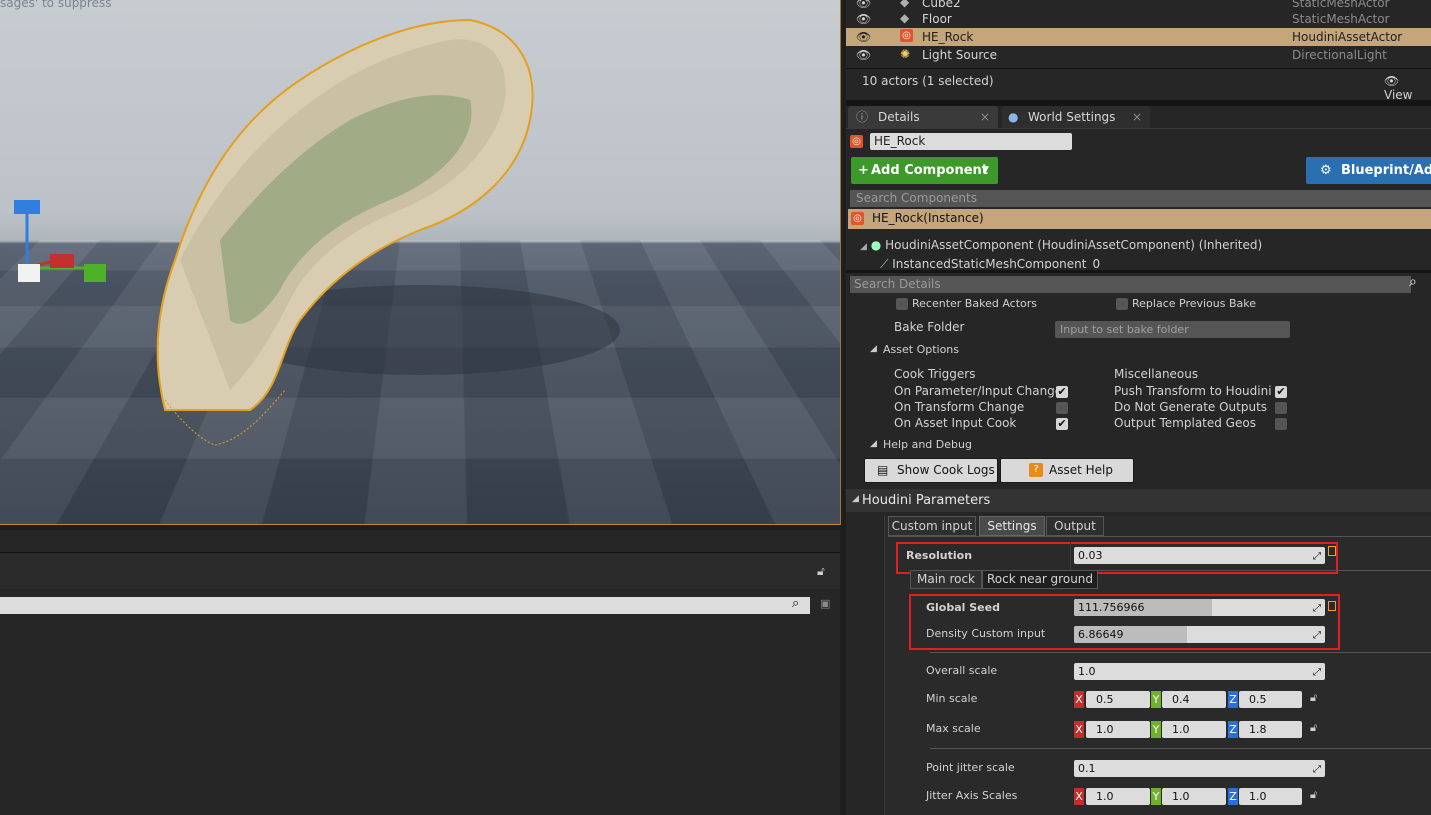 The height and width of the screenshot is (815, 1431). What do you see at coordinates (1138, 500) in the screenshot?
I see `houdini-parameters-header: ◢ Houdini Parameters` at bounding box center [1138, 500].